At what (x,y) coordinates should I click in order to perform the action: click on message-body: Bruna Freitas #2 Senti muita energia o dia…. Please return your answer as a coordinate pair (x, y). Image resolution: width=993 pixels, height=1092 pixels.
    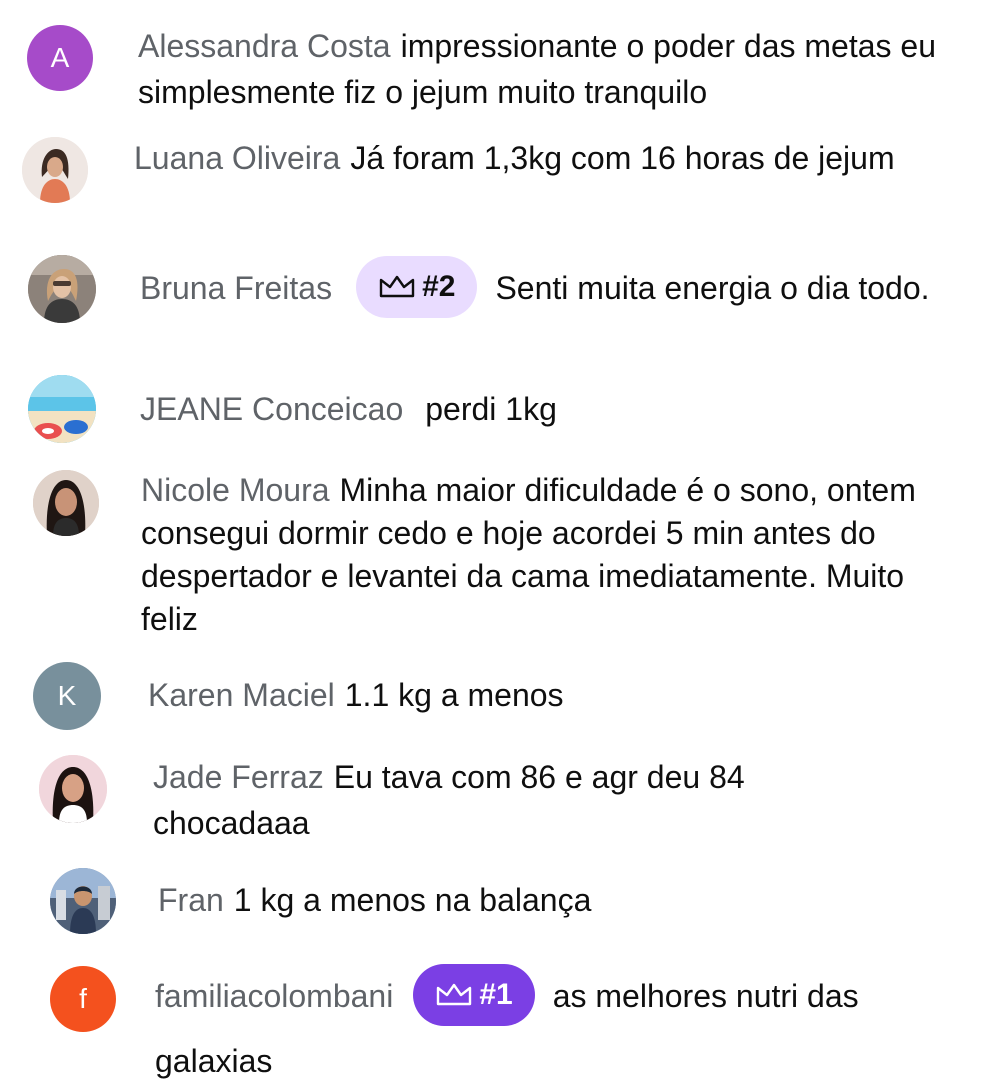
    Looking at the image, I should click on (540, 288).